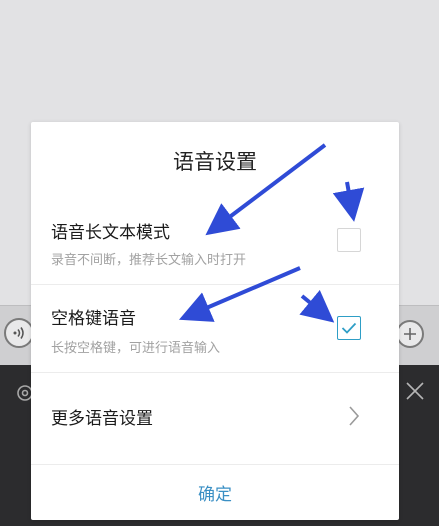 The height and width of the screenshot is (526, 439). What do you see at coordinates (102, 416) in the screenshot?
I see `more-voice-settings-item: 更多语音设置` at bounding box center [102, 416].